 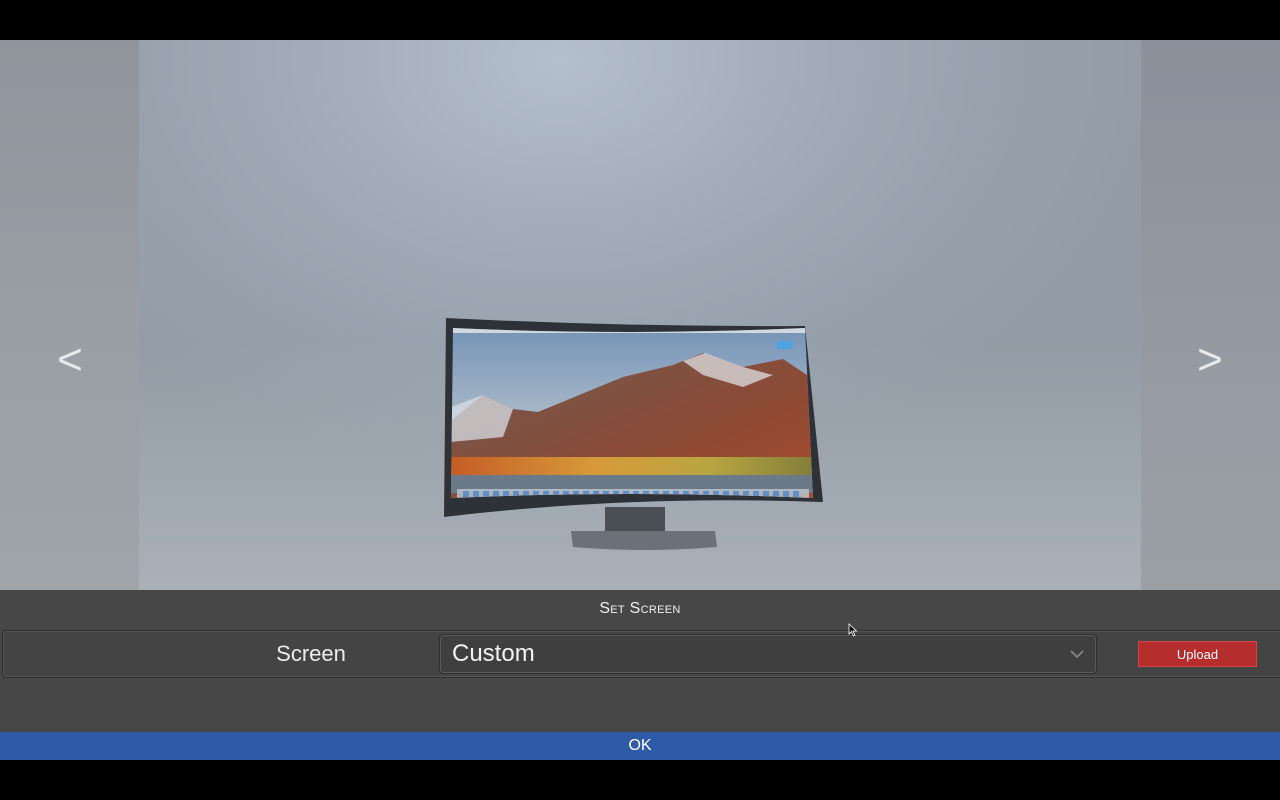 I want to click on next-button: >, so click(x=1210, y=360).